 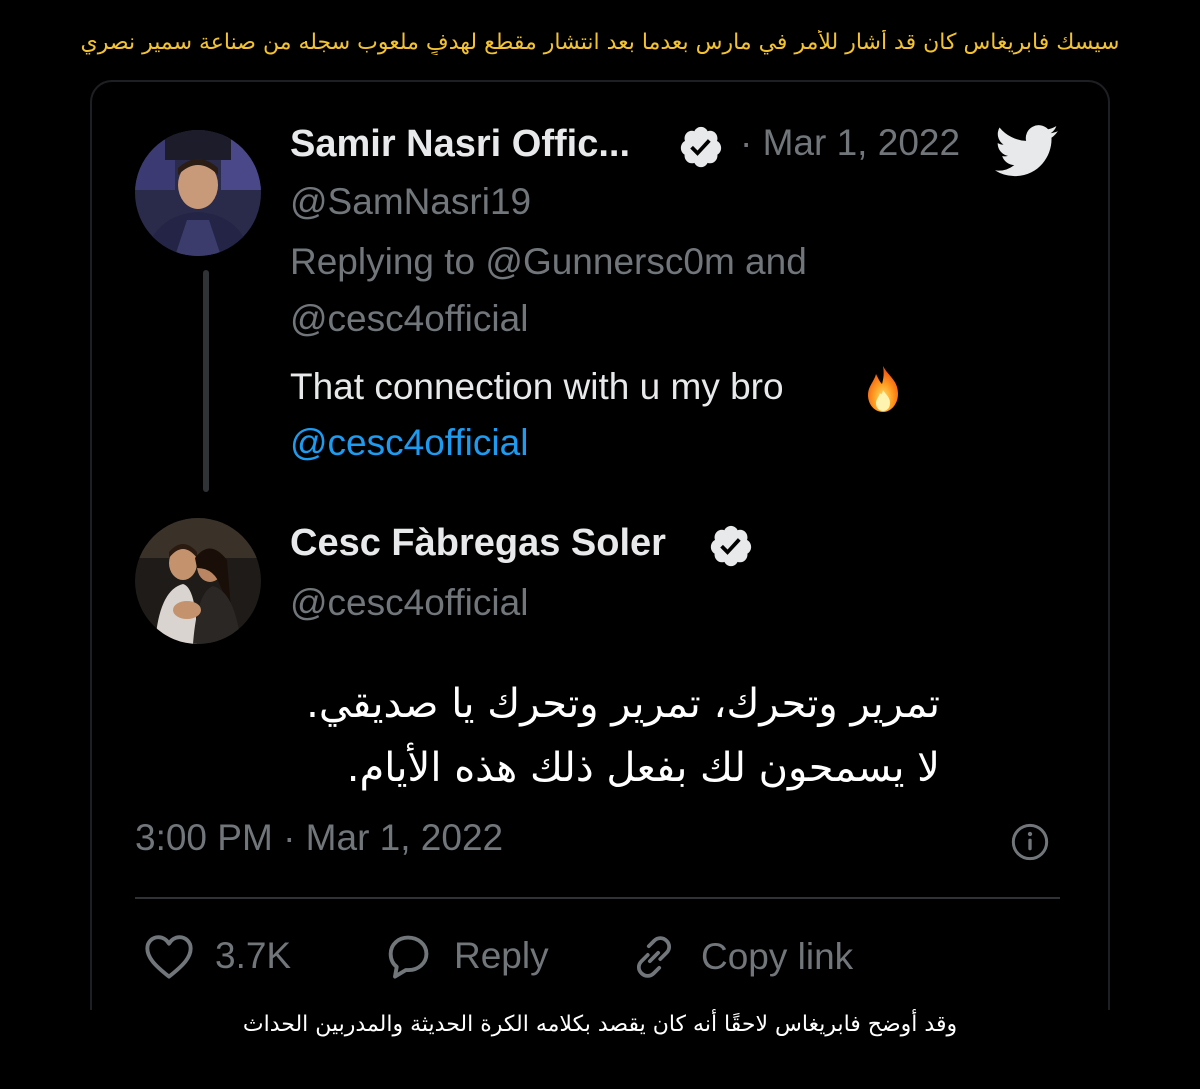 I want to click on main-tweet-text-line-2: لا يسمحون لك بفعل ذلك هذه الأيام., so click(x=643, y=768).